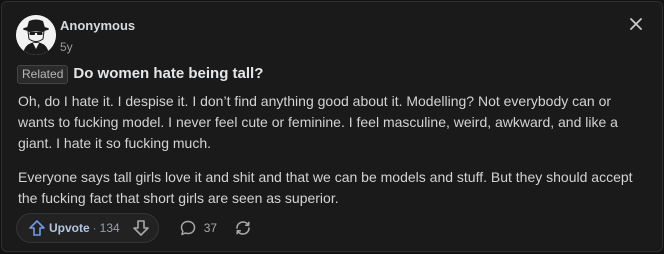  I want to click on share-icon, so click(243, 228).